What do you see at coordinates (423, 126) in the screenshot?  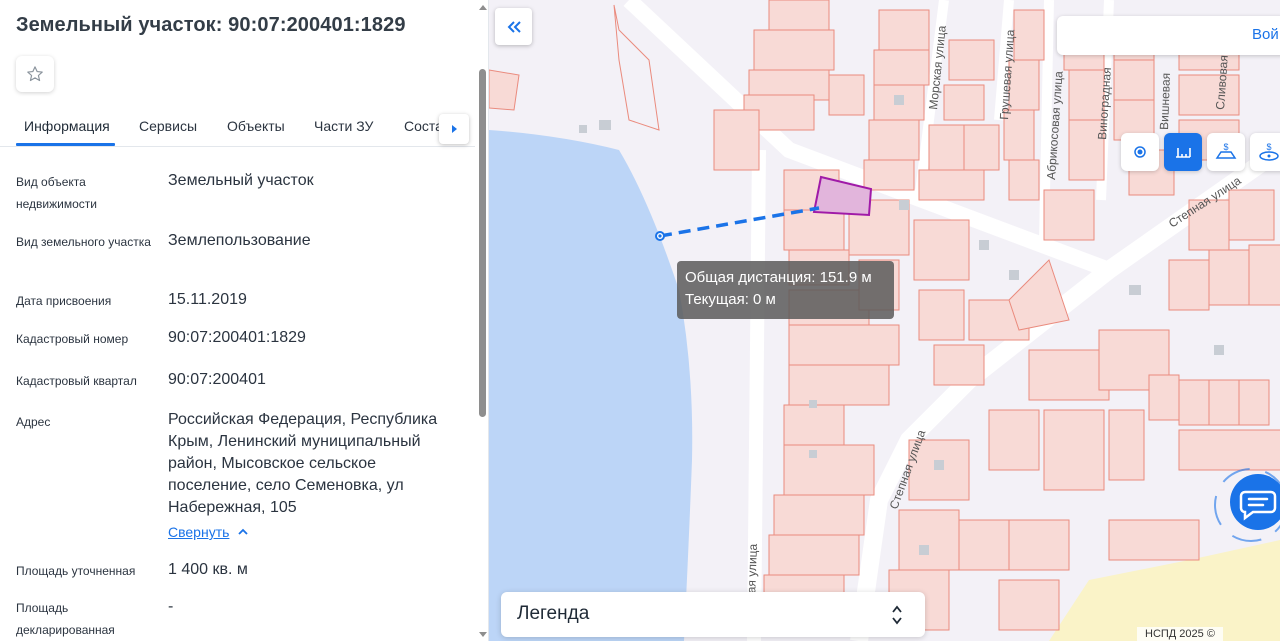 I see `tab-composition: Соста` at bounding box center [423, 126].